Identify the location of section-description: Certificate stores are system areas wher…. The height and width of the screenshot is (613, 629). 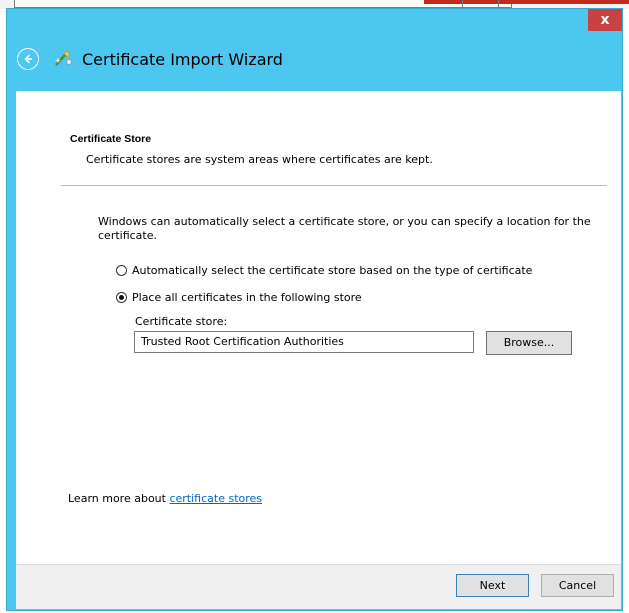
(259, 159).